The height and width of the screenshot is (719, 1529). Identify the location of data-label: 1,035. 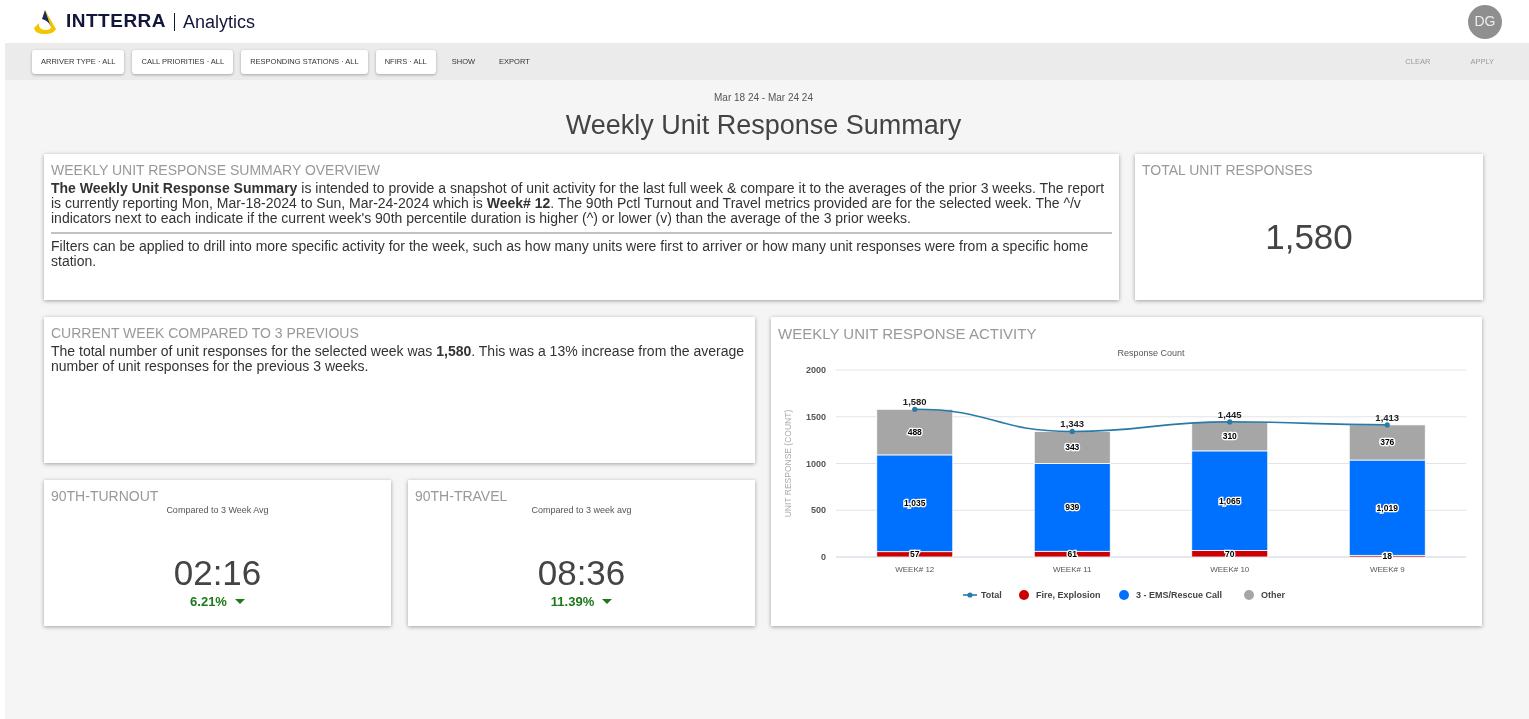
(915, 503).